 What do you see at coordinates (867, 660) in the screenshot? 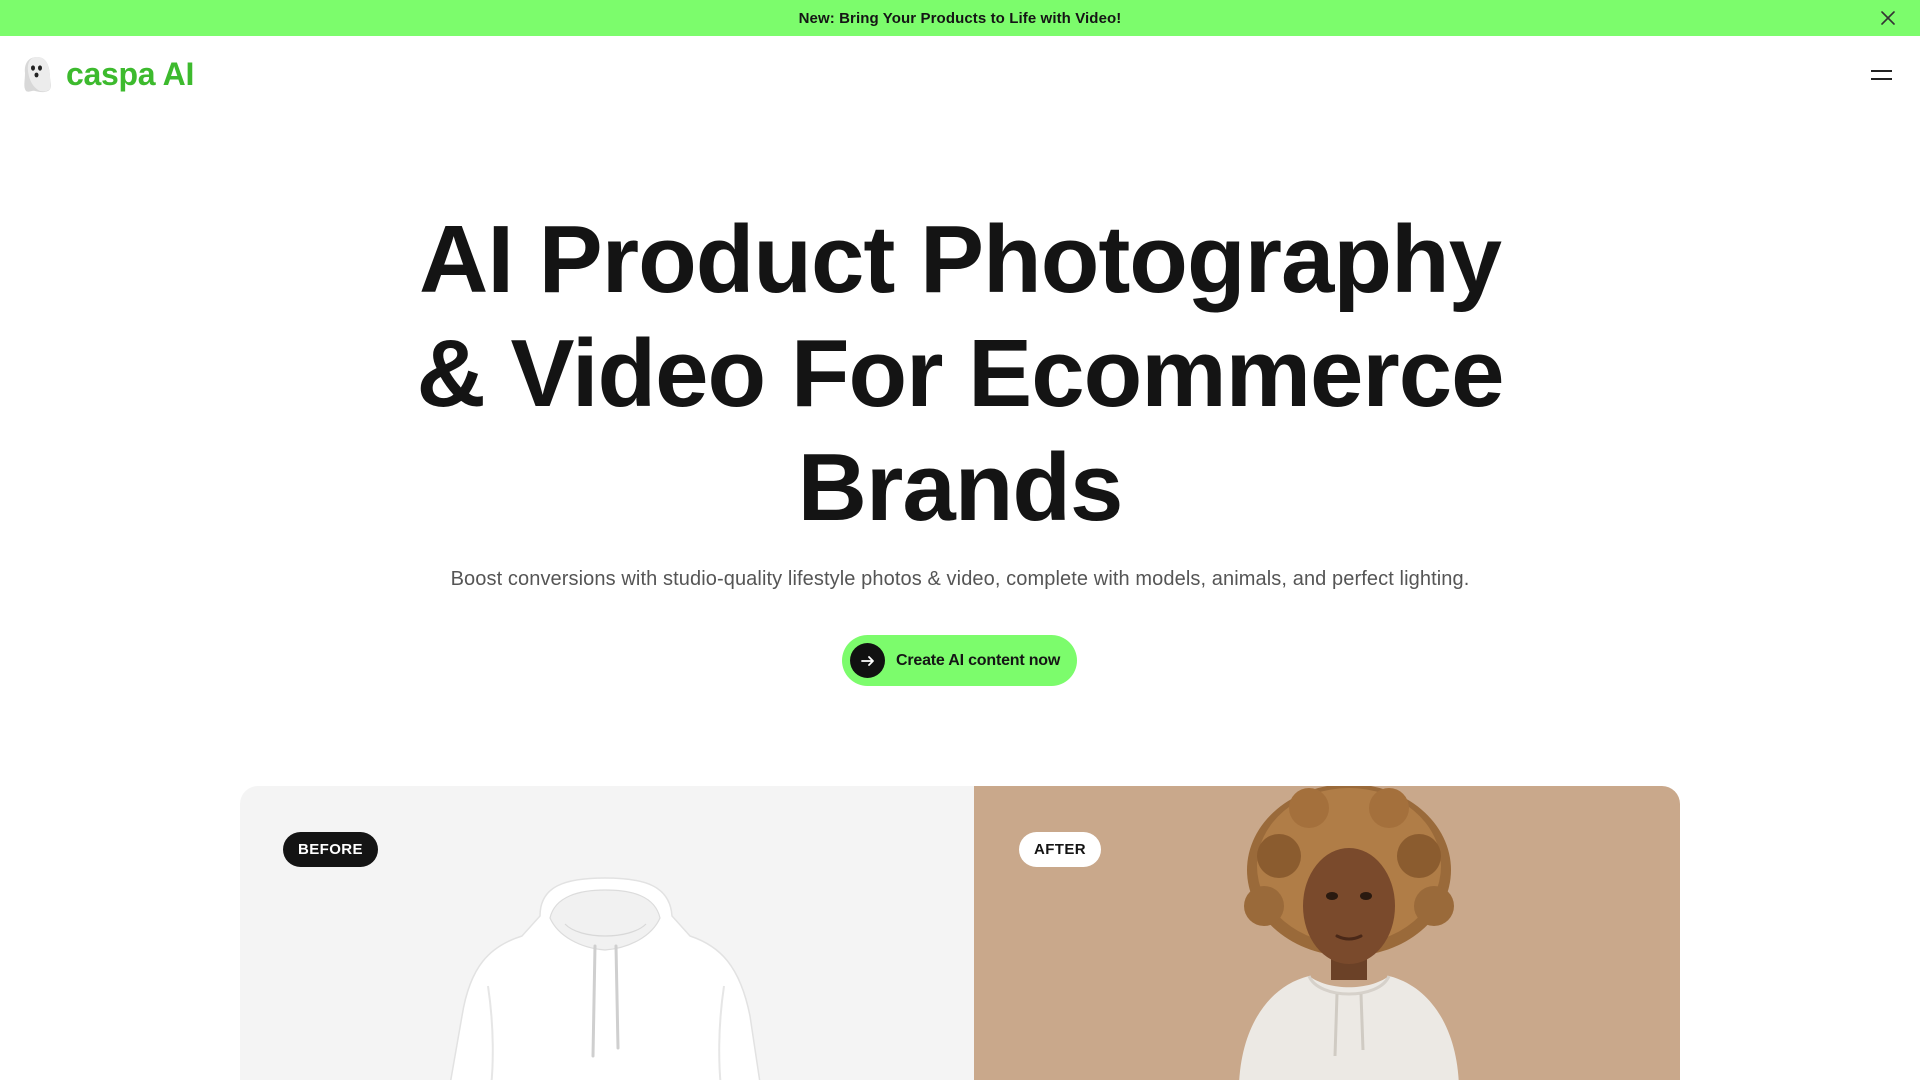
I see `arrow-right-icon` at bounding box center [867, 660].